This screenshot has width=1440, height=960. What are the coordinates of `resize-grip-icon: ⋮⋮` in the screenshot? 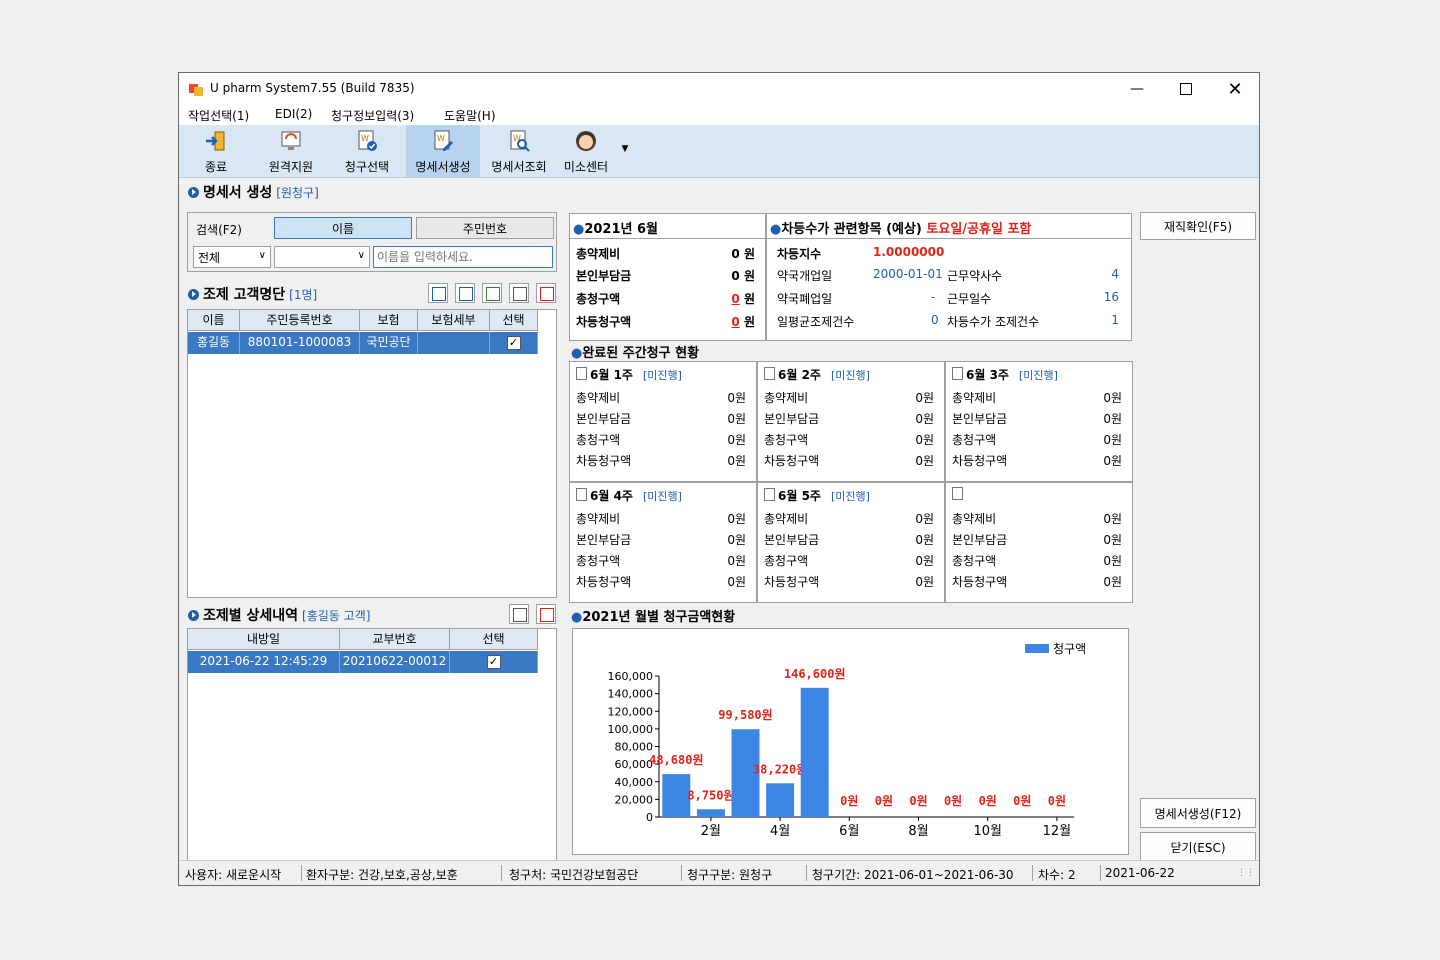 It's located at (1246, 873).